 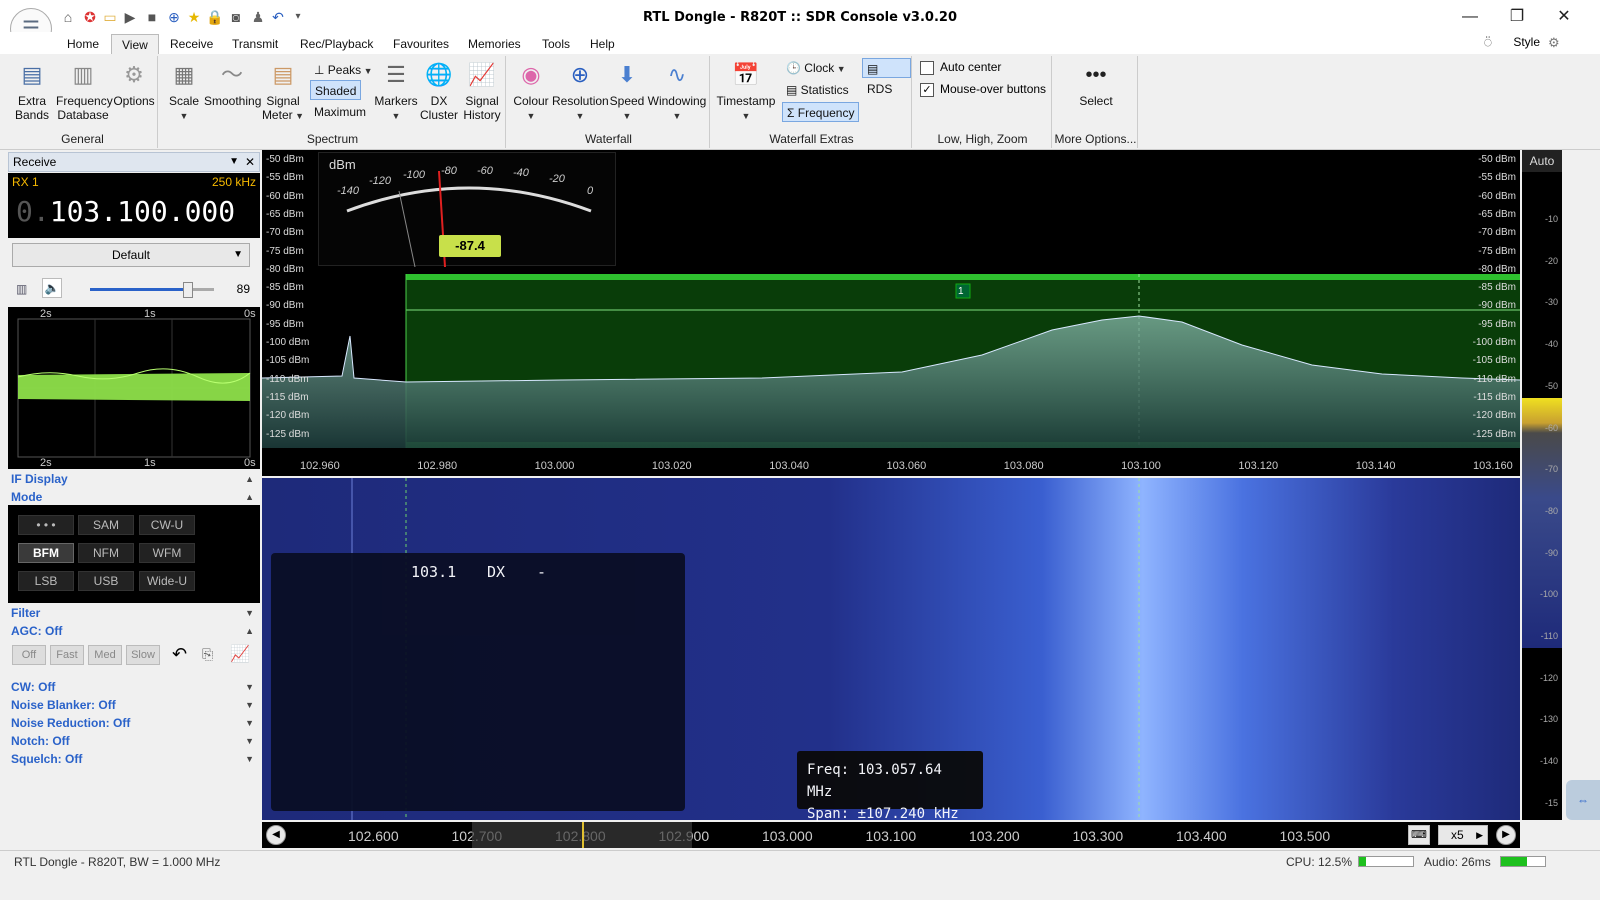 I want to click on mode-sam-button: SAM, so click(x=106, y=525).